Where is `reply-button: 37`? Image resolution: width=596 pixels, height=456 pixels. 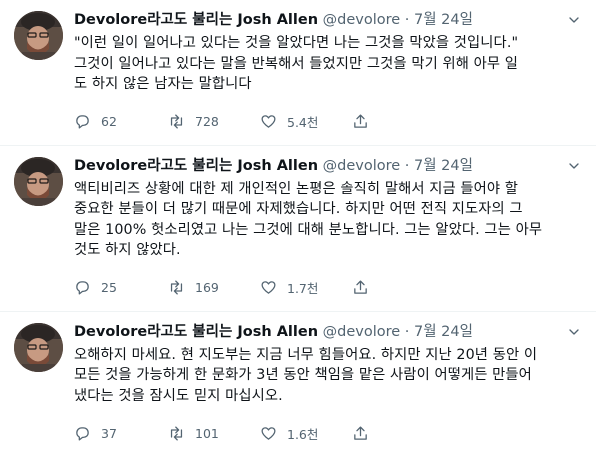 reply-button: 37 is located at coordinates (121, 433).